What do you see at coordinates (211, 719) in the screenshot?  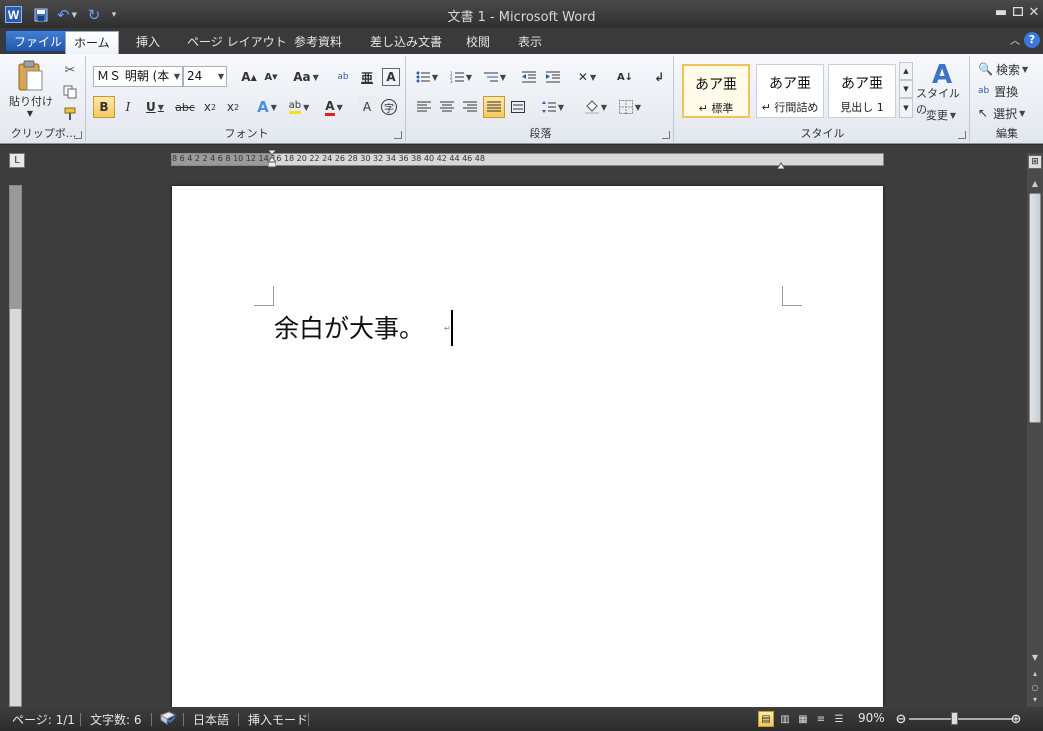 I see `language-indicator: 日本語` at bounding box center [211, 719].